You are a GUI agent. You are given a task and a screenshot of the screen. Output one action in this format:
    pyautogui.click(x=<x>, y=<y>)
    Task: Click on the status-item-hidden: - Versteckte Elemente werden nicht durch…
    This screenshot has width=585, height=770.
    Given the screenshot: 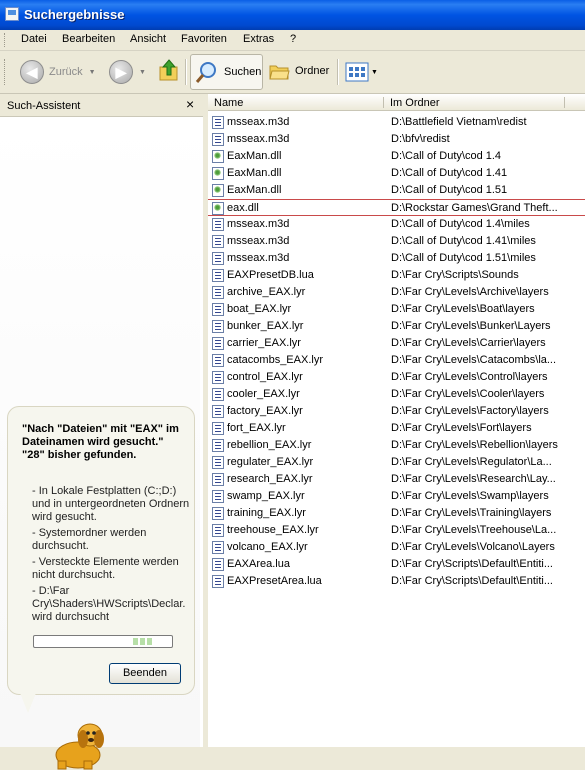 What is the action you would take?
    pyautogui.click(x=105, y=568)
    